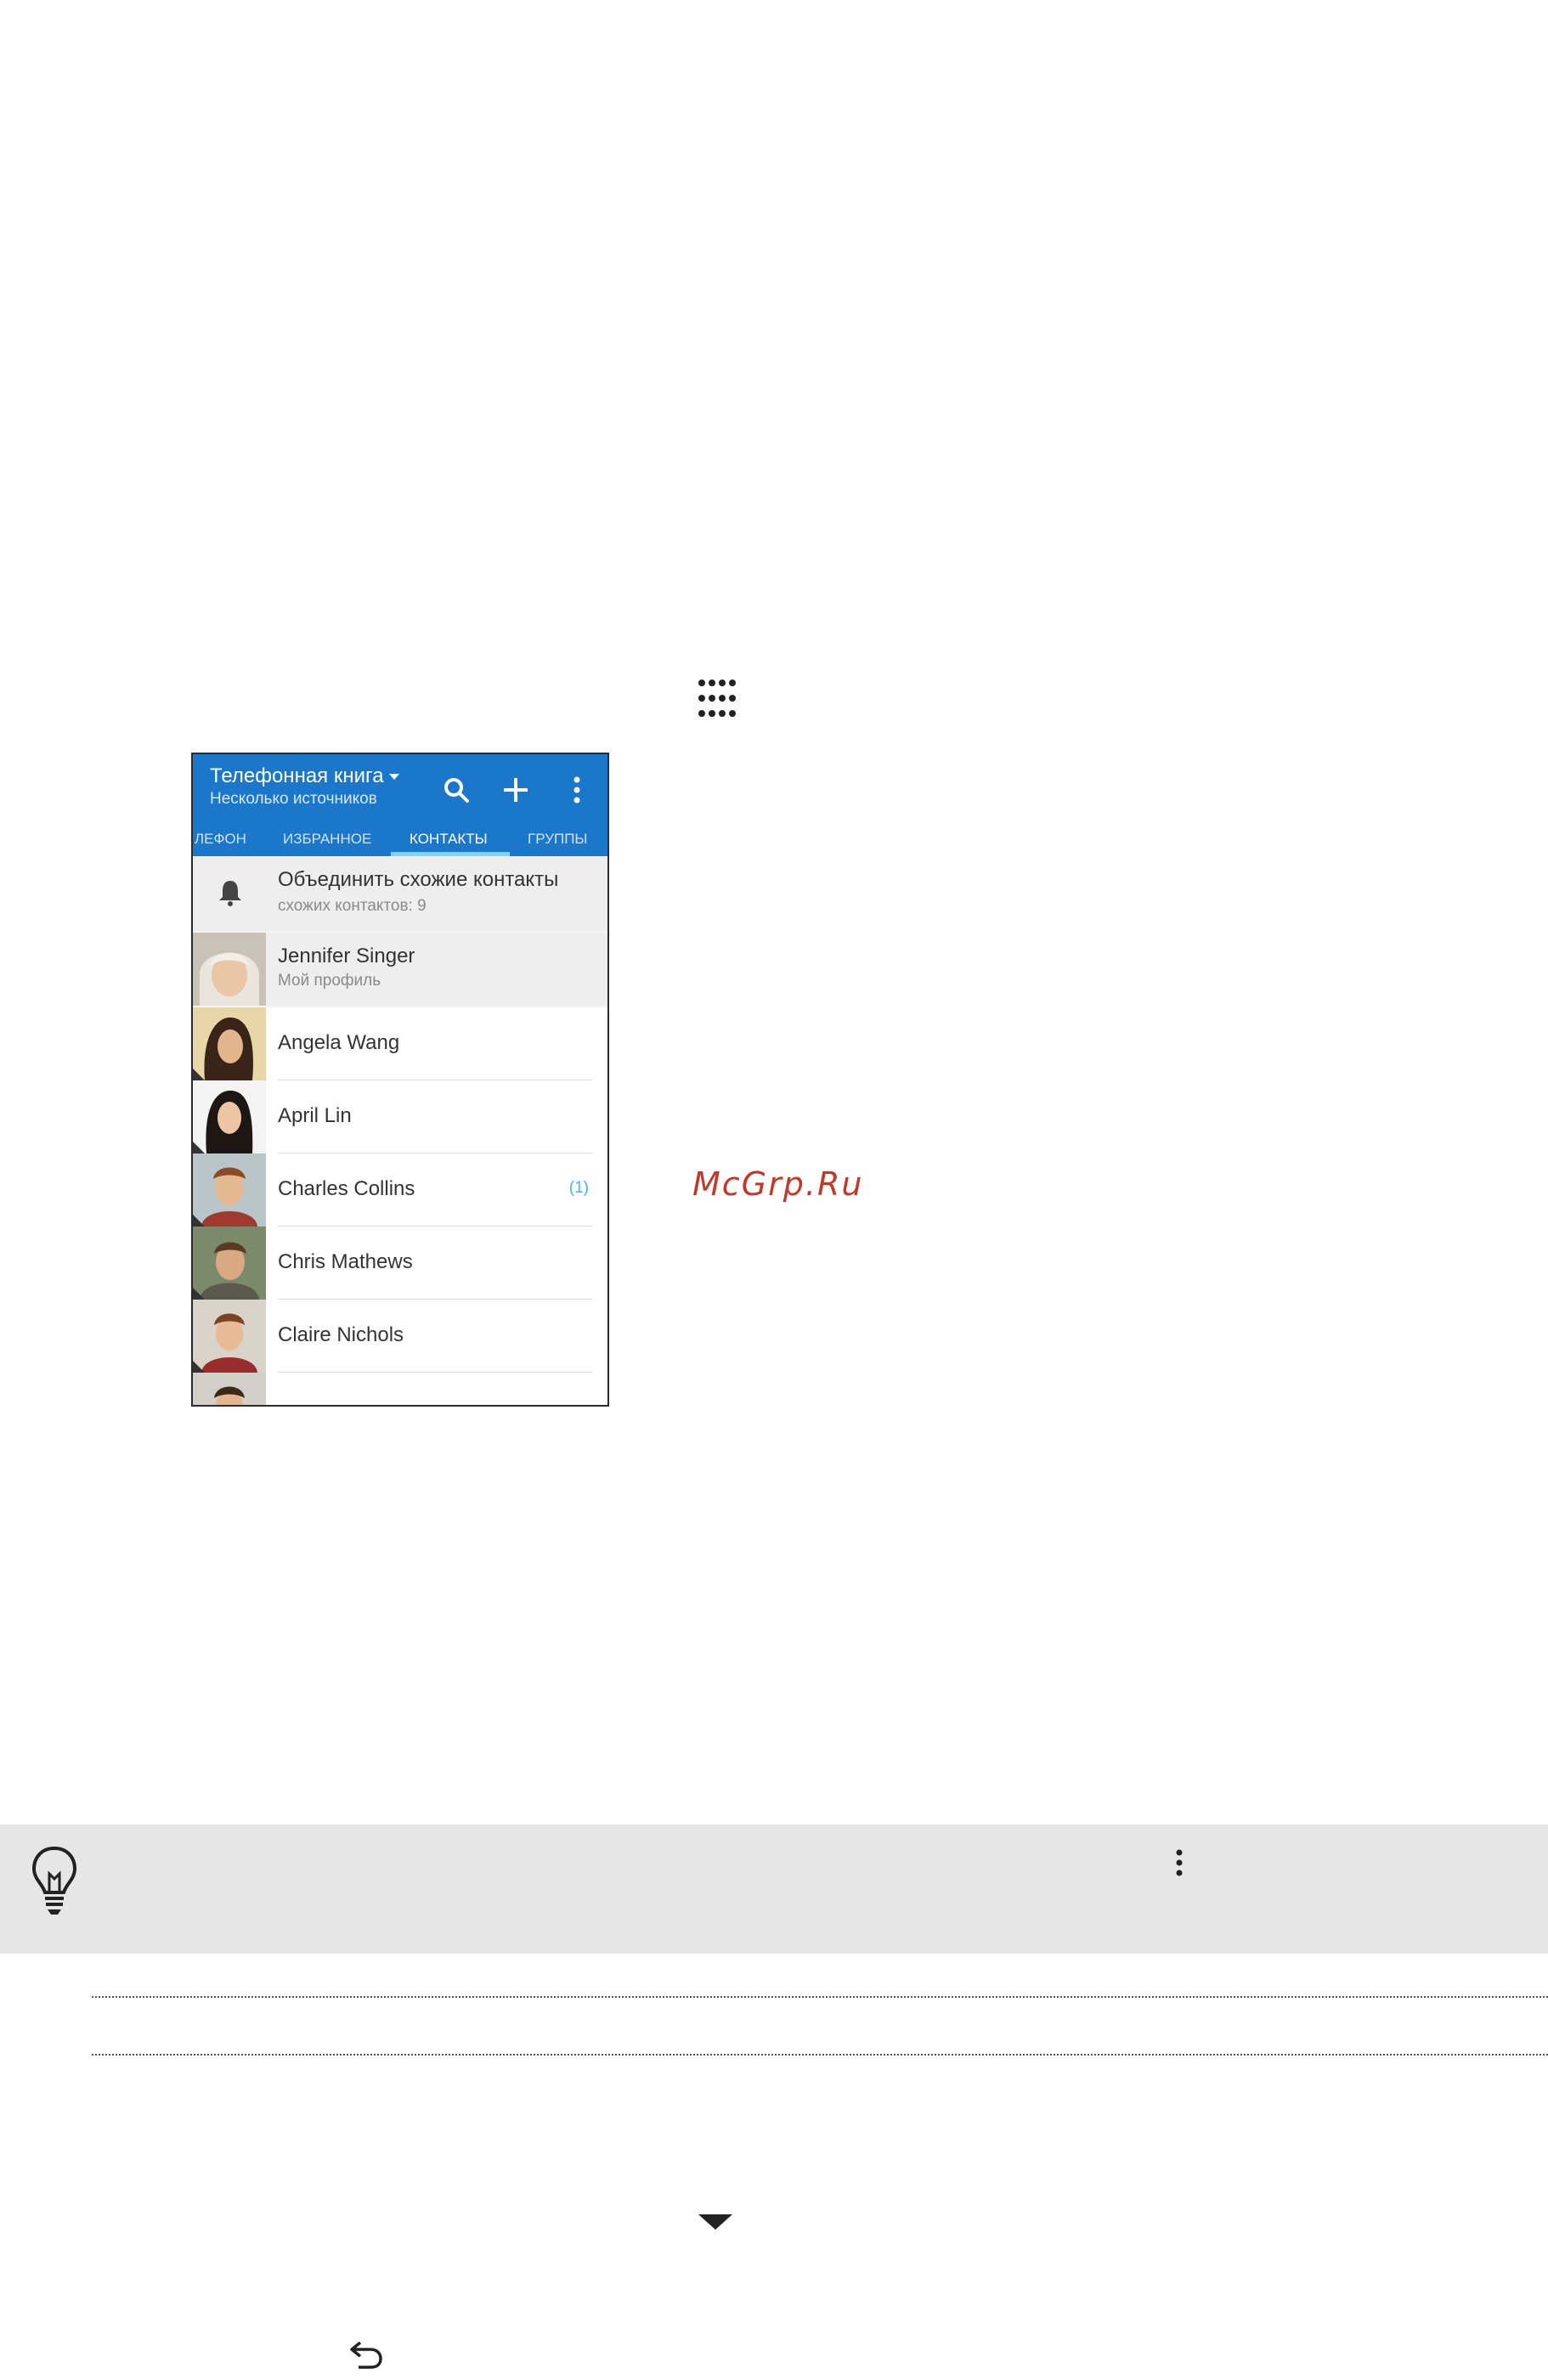 The image size is (1548, 2380). Describe the element at coordinates (220, 840) in the screenshot. I see `tab-phone: ЛЕФОН` at that location.